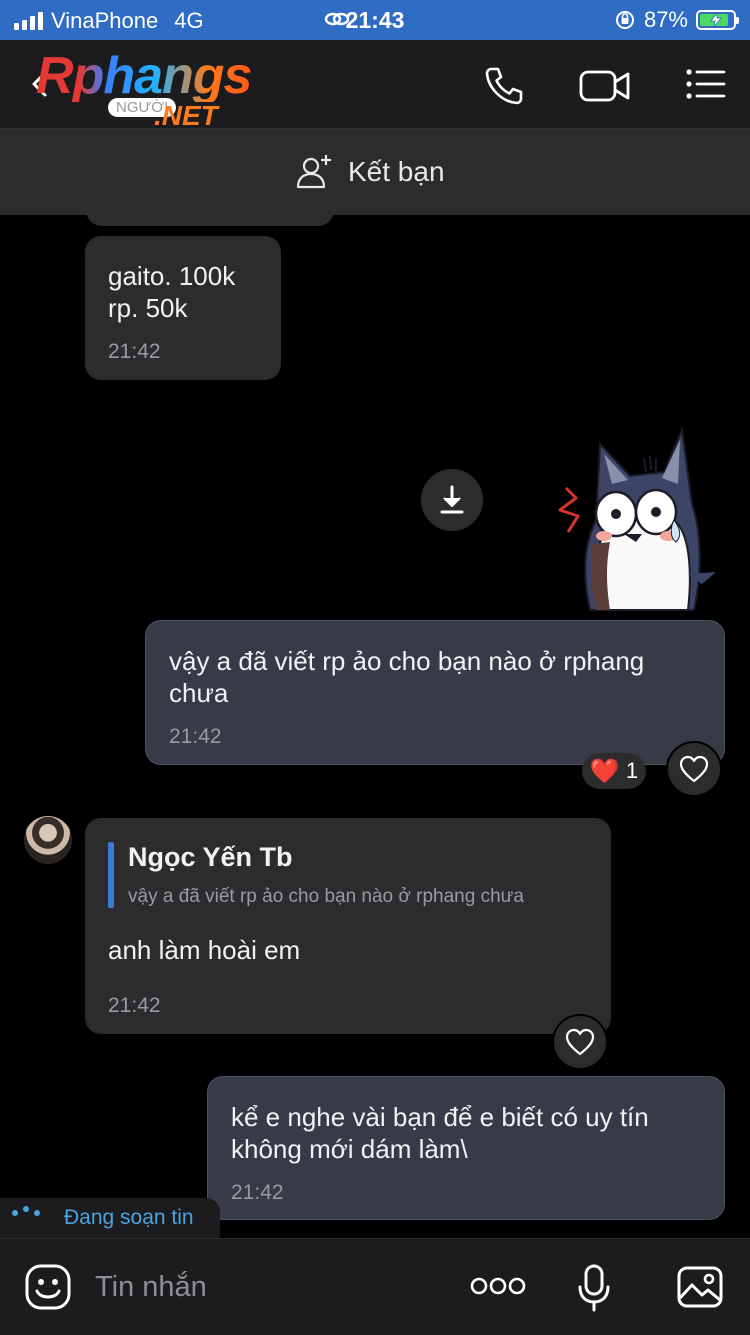 Image resolution: width=750 pixels, height=1335 pixels. Describe the element at coordinates (129, 1217) in the screenshot. I see `typing-label: Đang soạn tin` at that location.